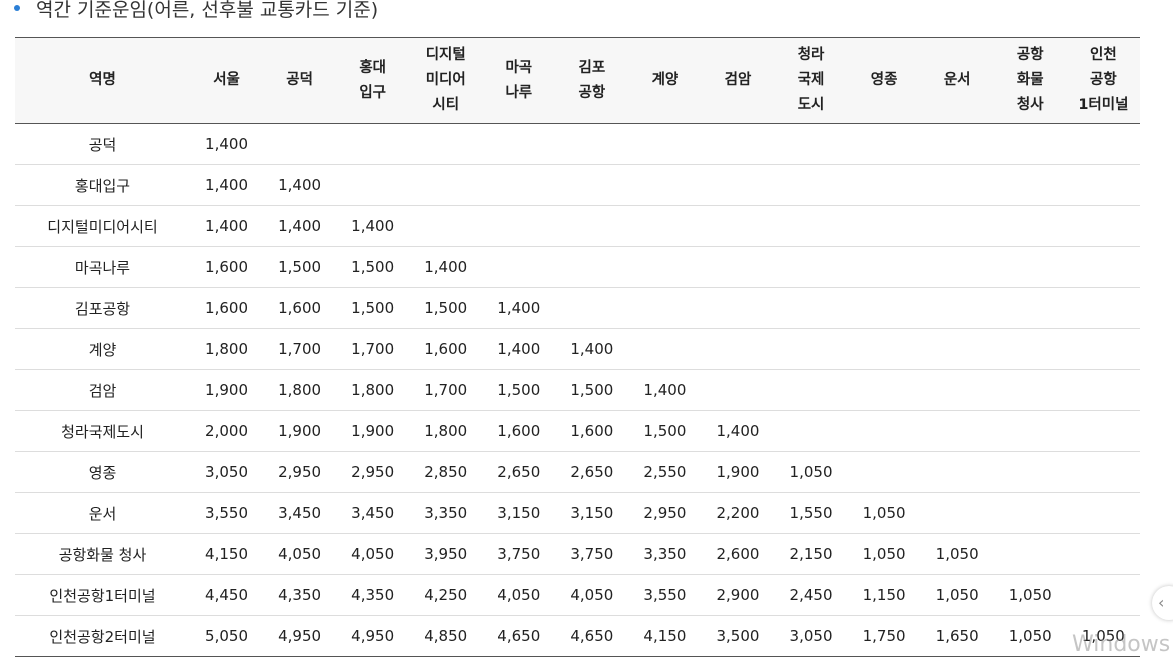 This screenshot has height=666, width=1173. I want to click on fare-cell: 3,450, so click(300, 513).